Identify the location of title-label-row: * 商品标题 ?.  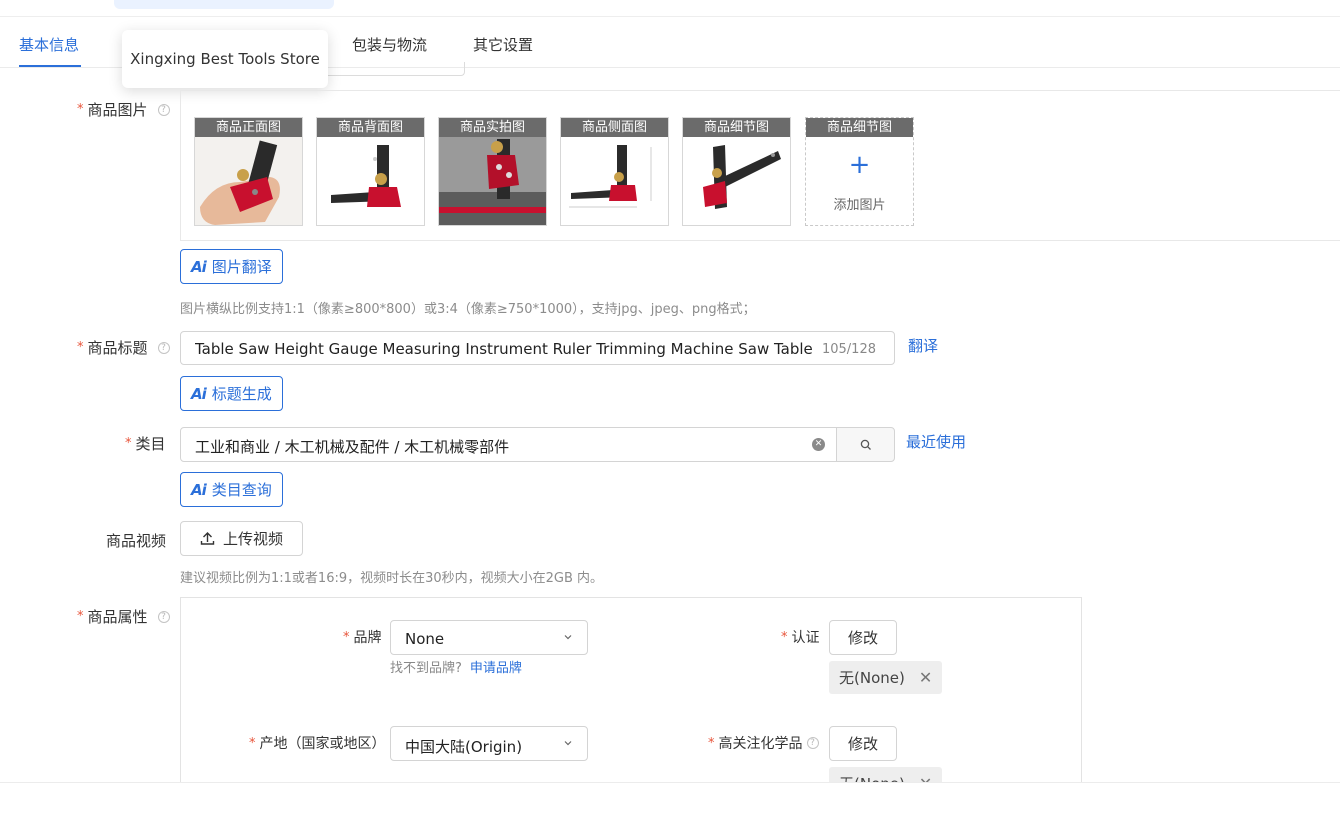
(123, 347).